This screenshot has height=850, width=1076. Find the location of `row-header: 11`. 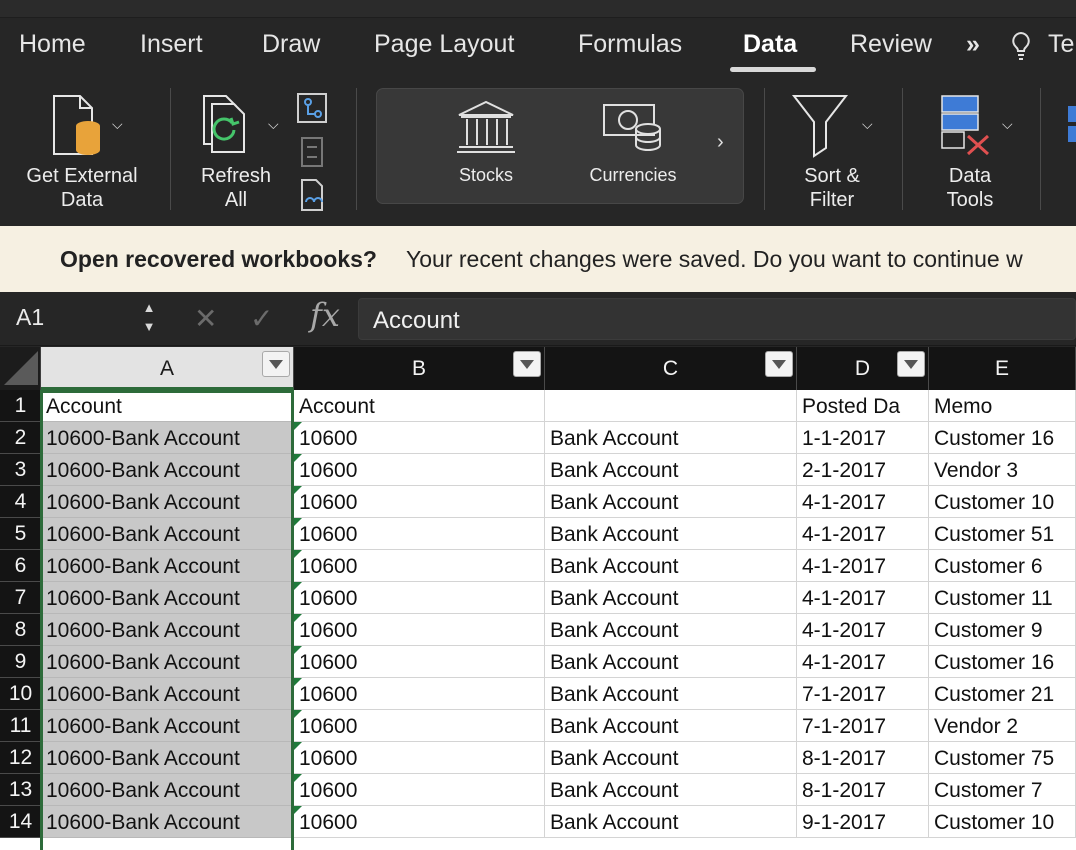

row-header: 11 is located at coordinates (20, 726).